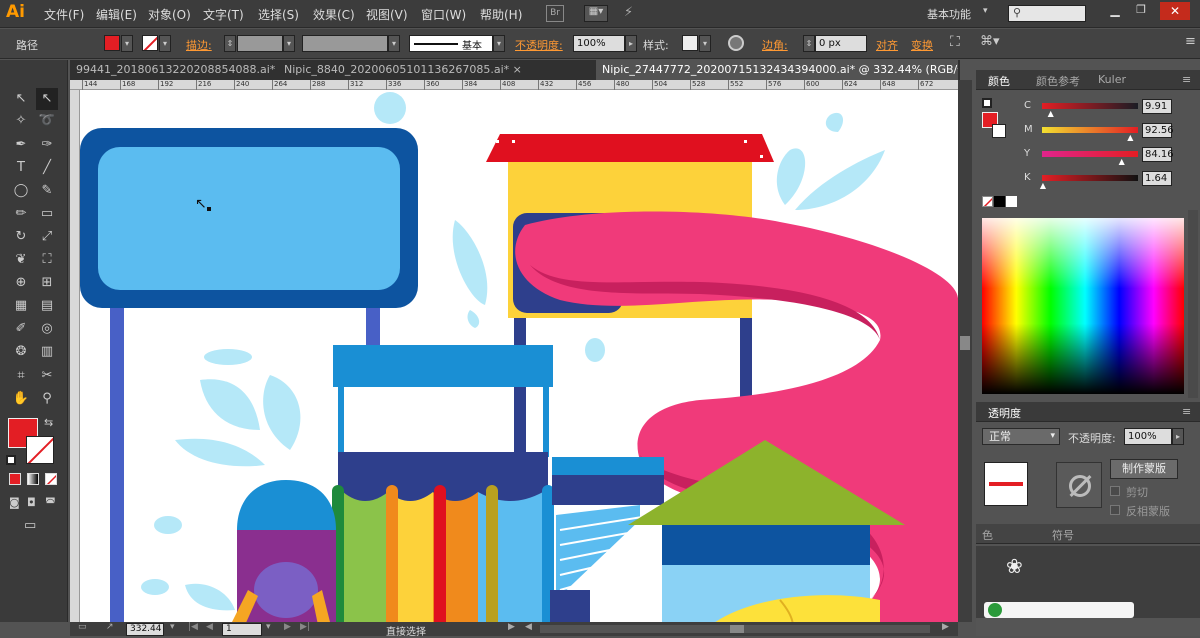  Describe the element at coordinates (21, 191) in the screenshot. I see `ellipse-tool-icon: ◯` at that location.